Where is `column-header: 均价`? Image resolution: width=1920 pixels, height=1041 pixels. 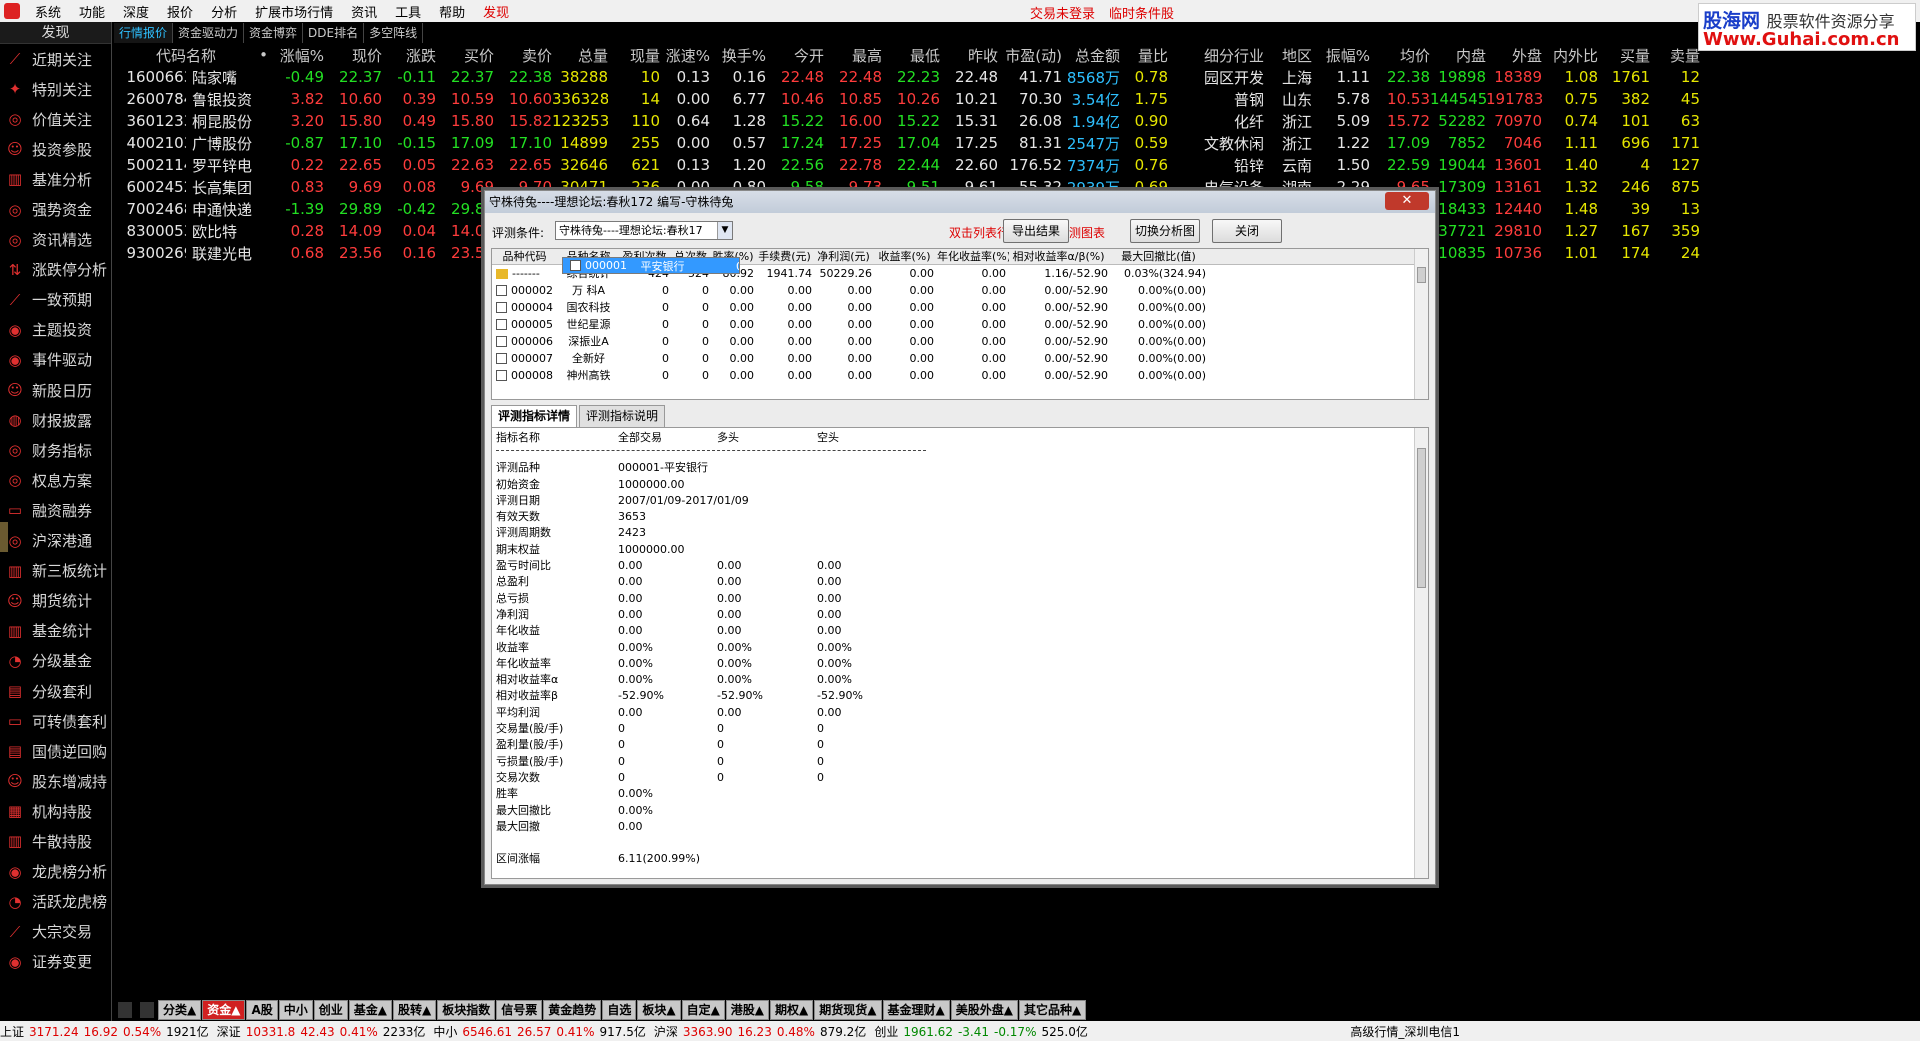 column-header: 均价 is located at coordinates (1400, 55).